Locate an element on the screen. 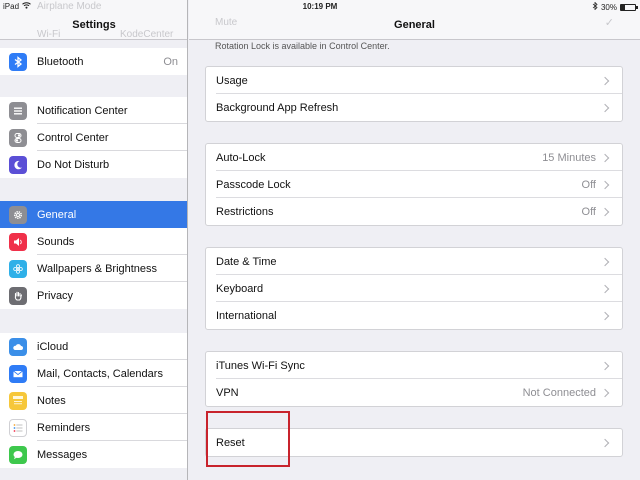 The image size is (640, 480). sidebar-item-label: Notification Center is located at coordinates (82, 110).